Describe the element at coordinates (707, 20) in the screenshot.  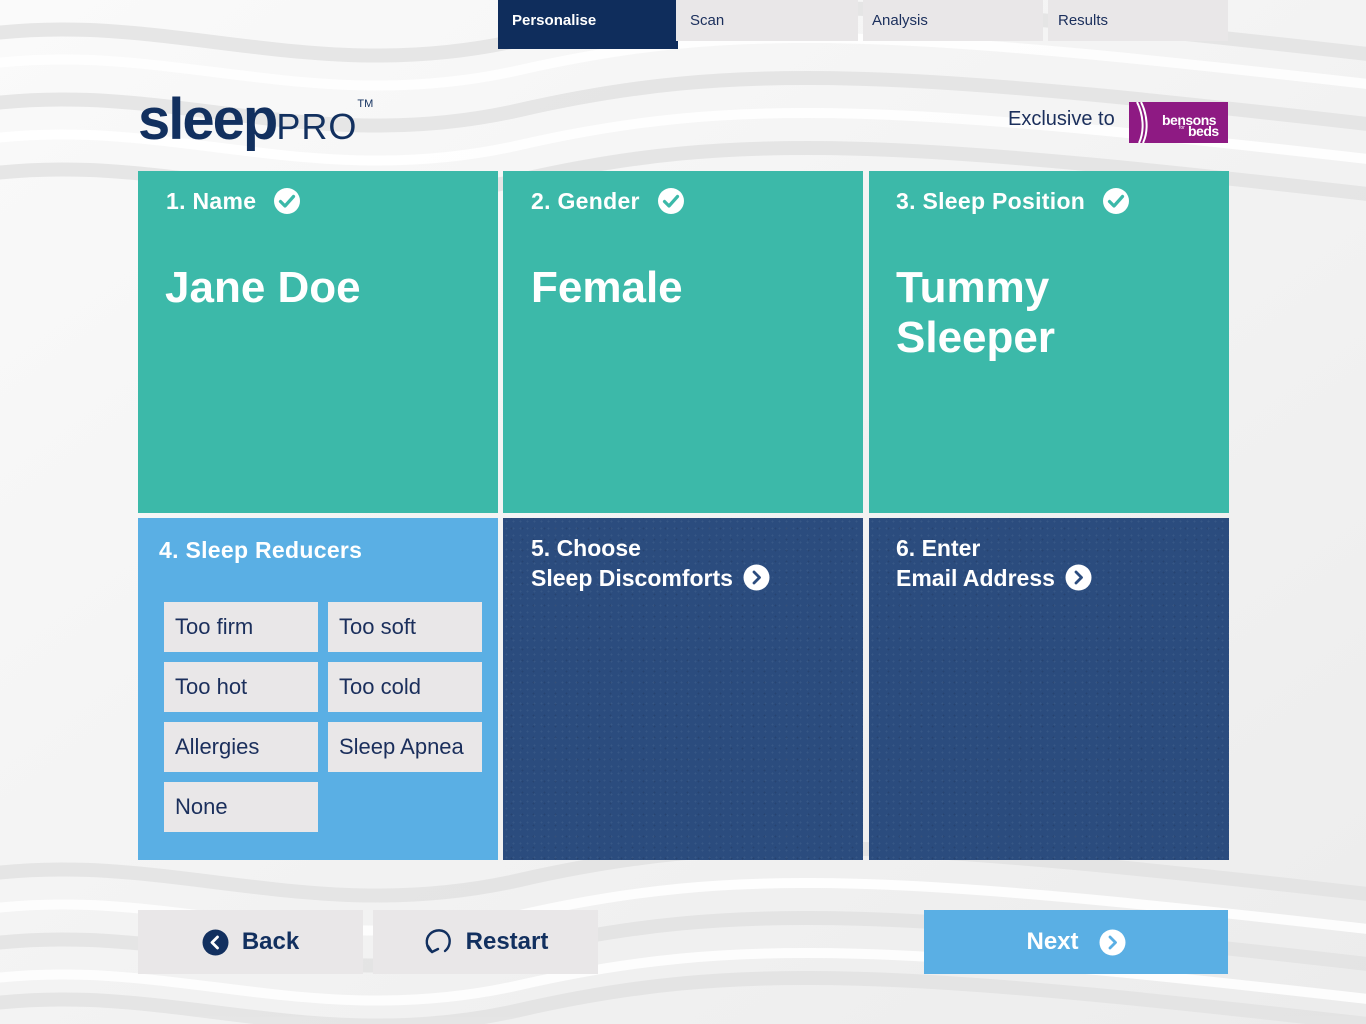
I see `tab-label: Scan` at that location.